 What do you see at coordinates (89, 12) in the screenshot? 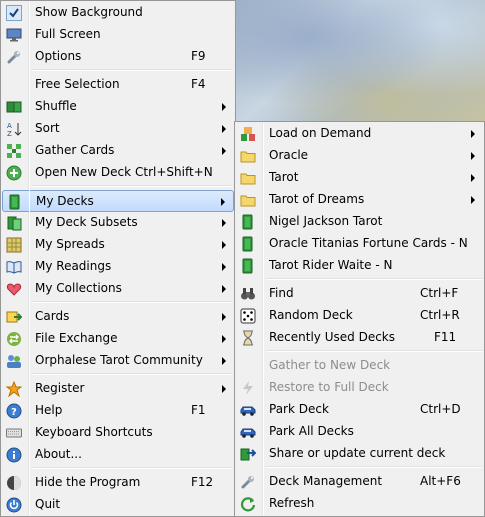
I see `menu-item-label: Show Background` at bounding box center [89, 12].